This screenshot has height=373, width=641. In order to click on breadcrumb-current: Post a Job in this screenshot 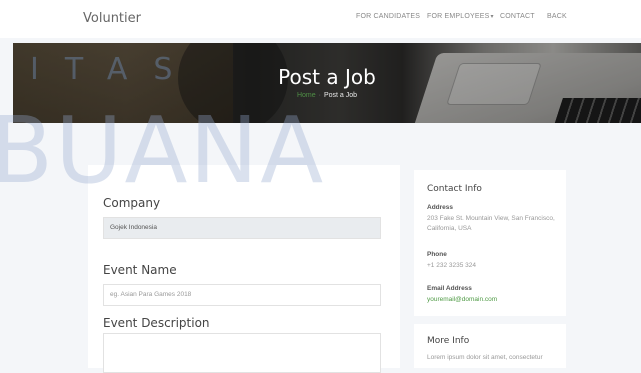, I will do `click(340, 95)`.